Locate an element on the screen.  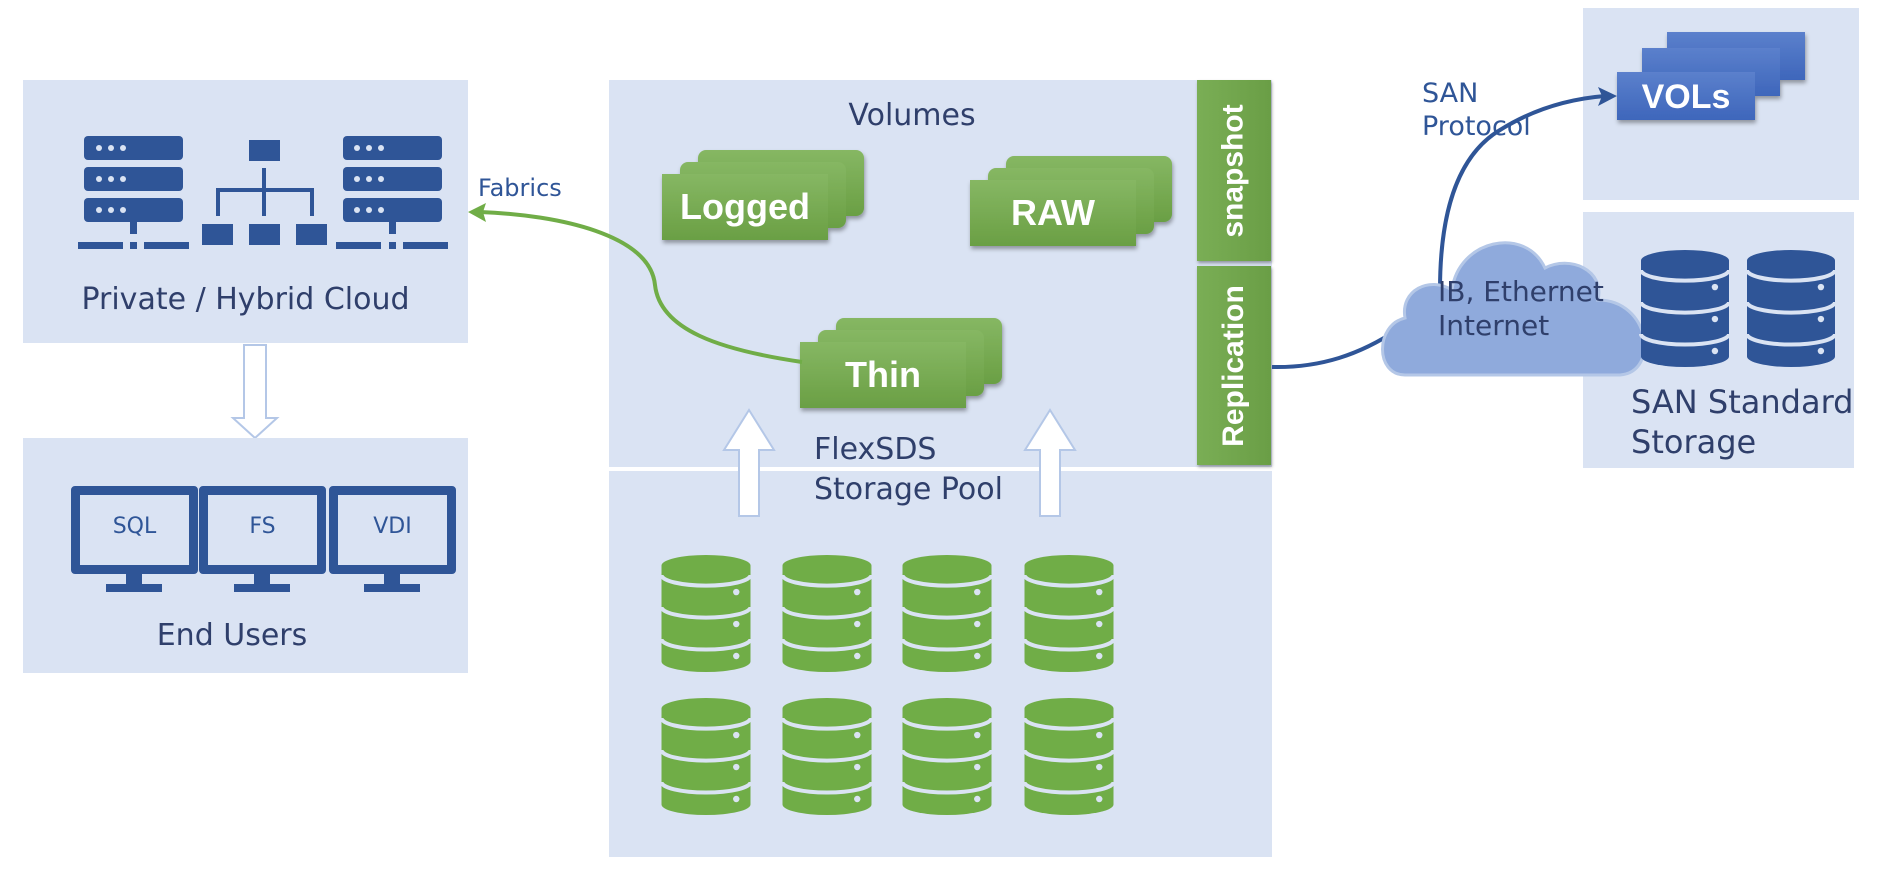
san-storage-label-line2: Storage is located at coordinates (1694, 442).